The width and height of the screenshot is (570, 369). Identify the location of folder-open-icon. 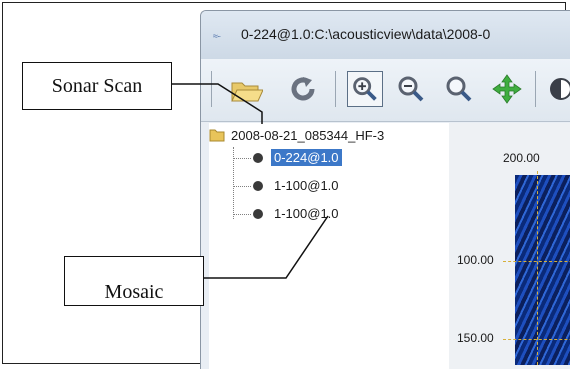
(247, 92).